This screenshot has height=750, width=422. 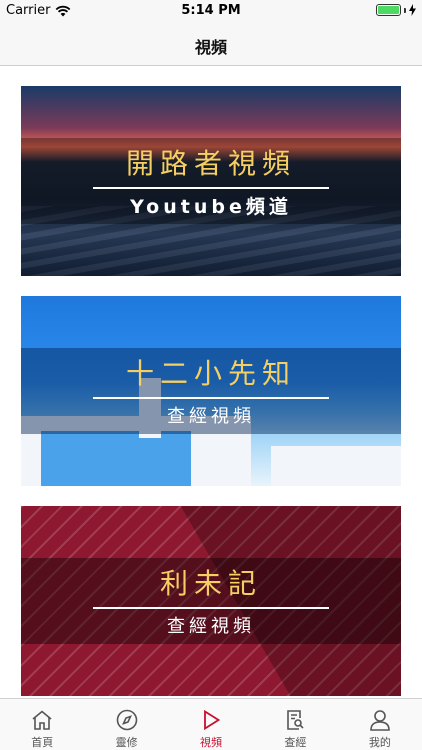 I want to click on tab-videos: 視頻, so click(x=211, y=724).